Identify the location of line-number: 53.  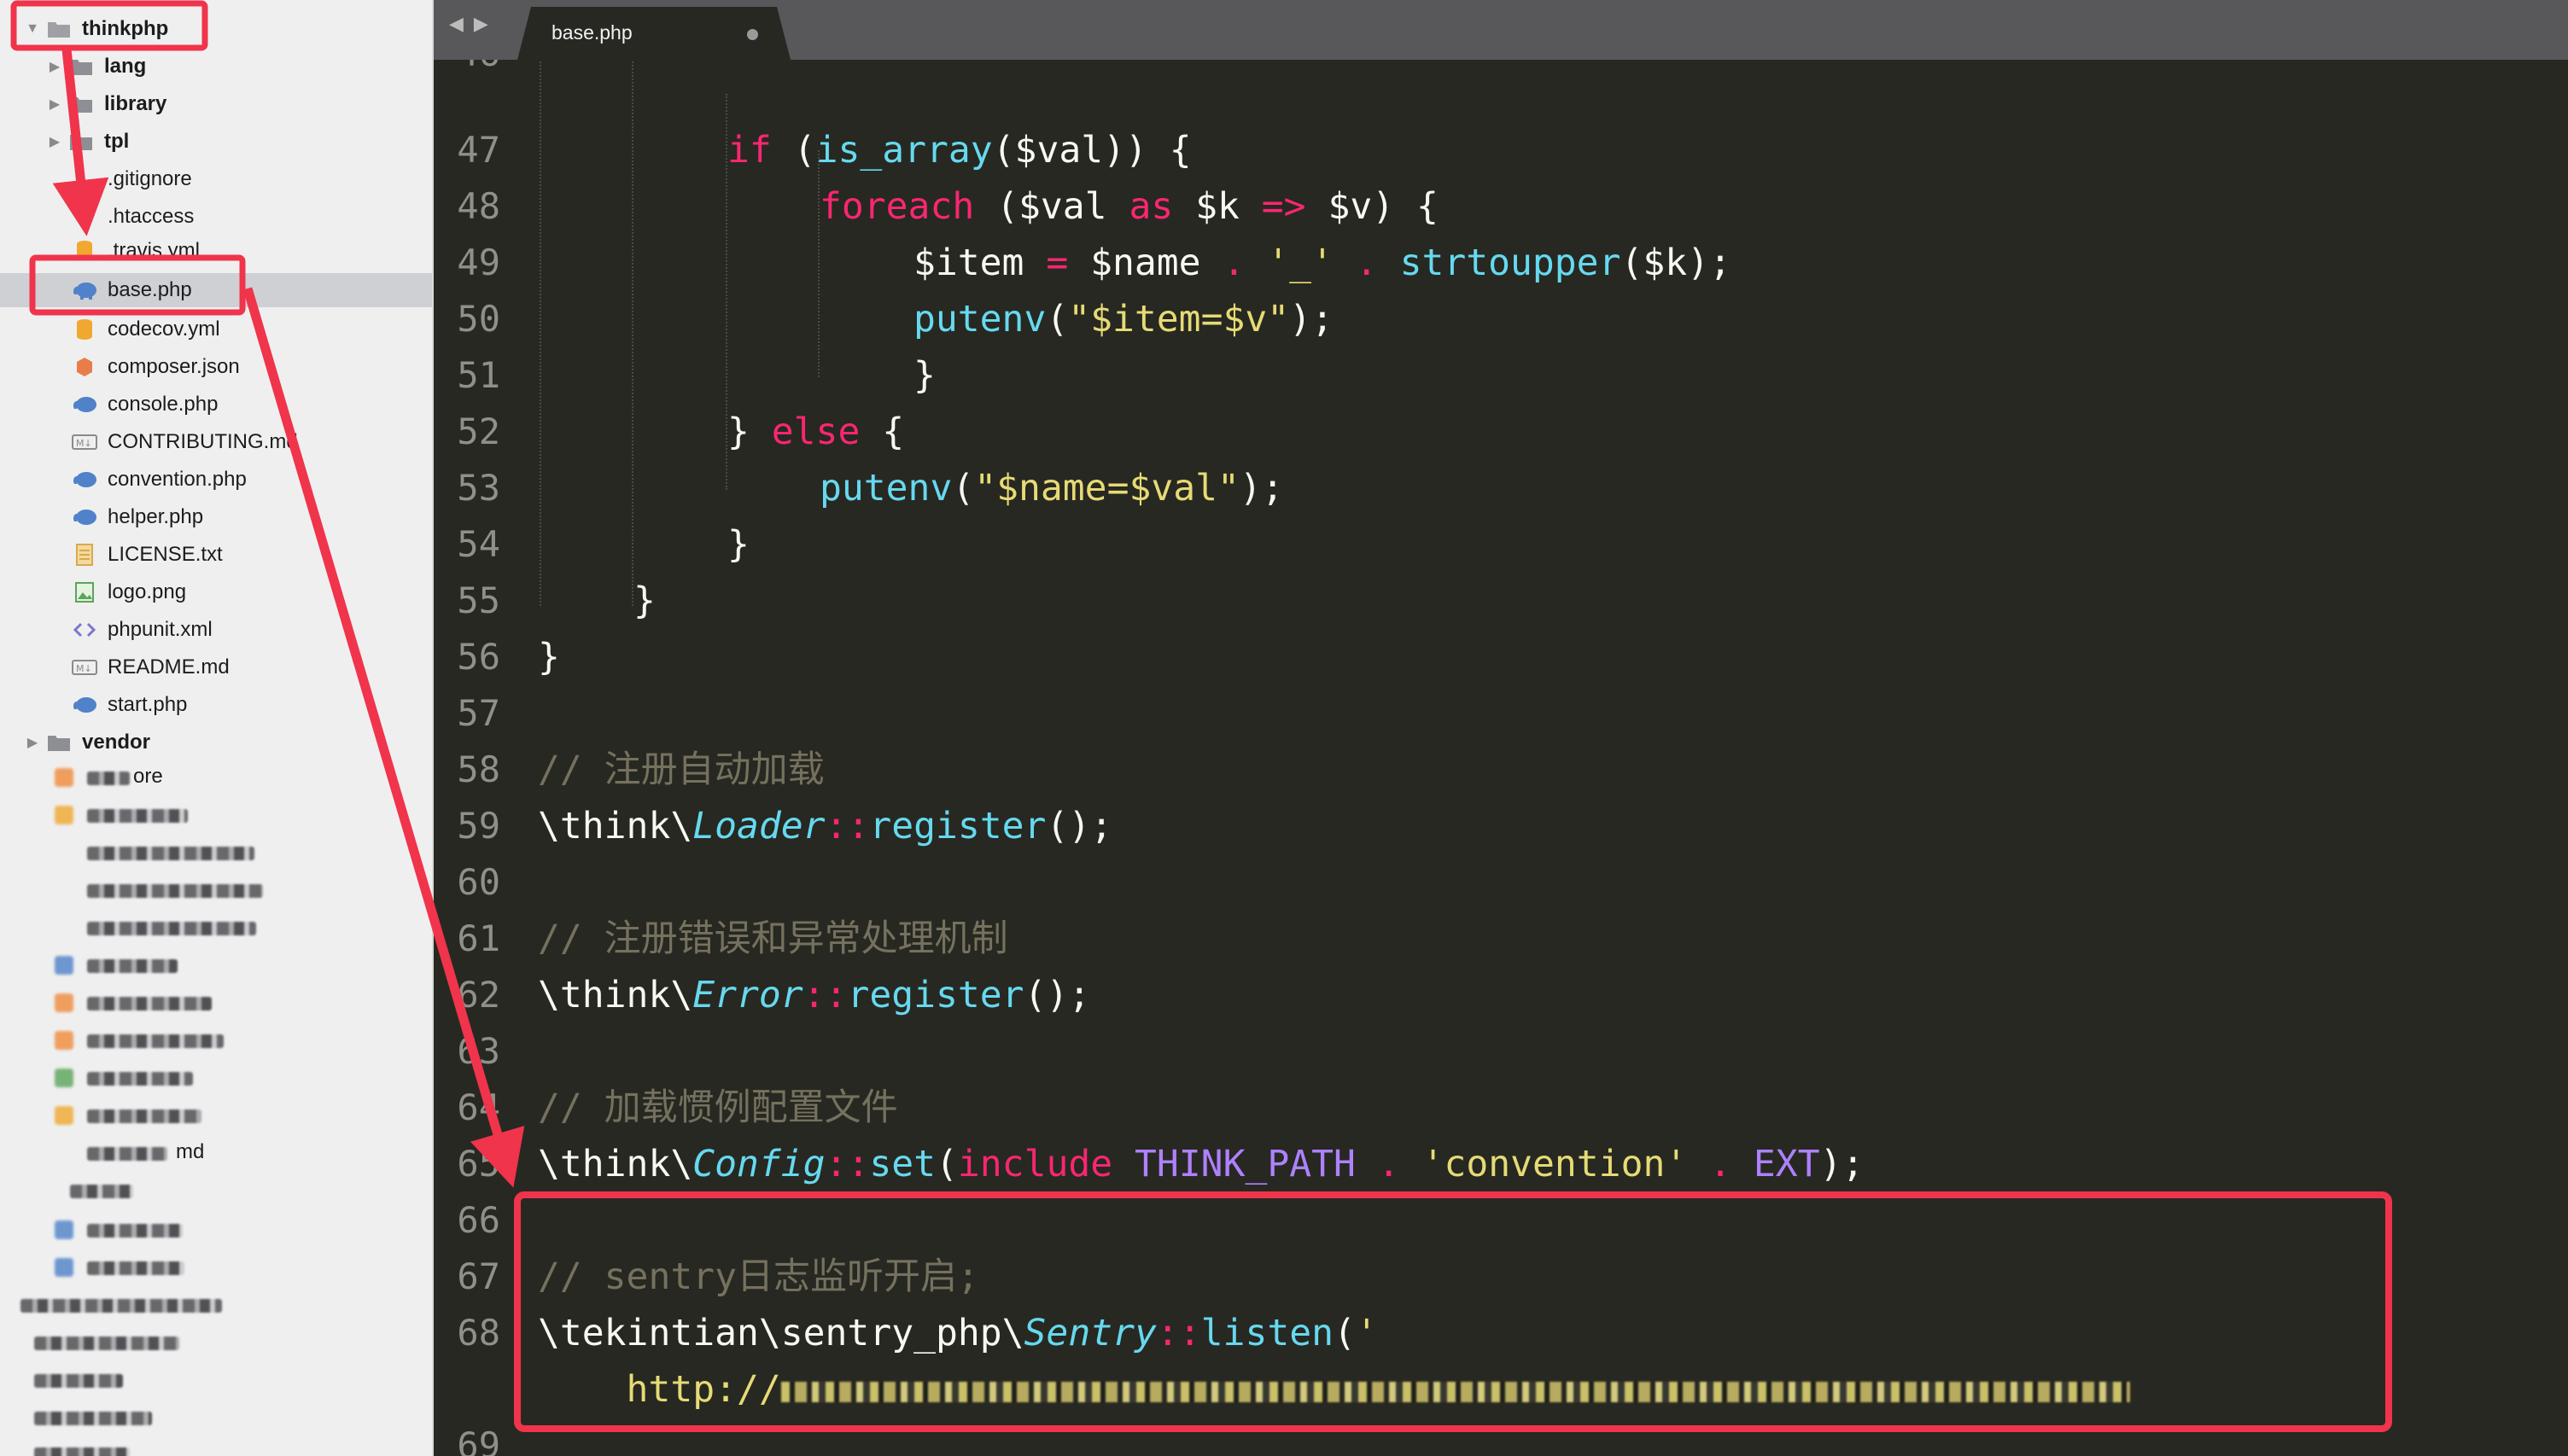
(478, 488).